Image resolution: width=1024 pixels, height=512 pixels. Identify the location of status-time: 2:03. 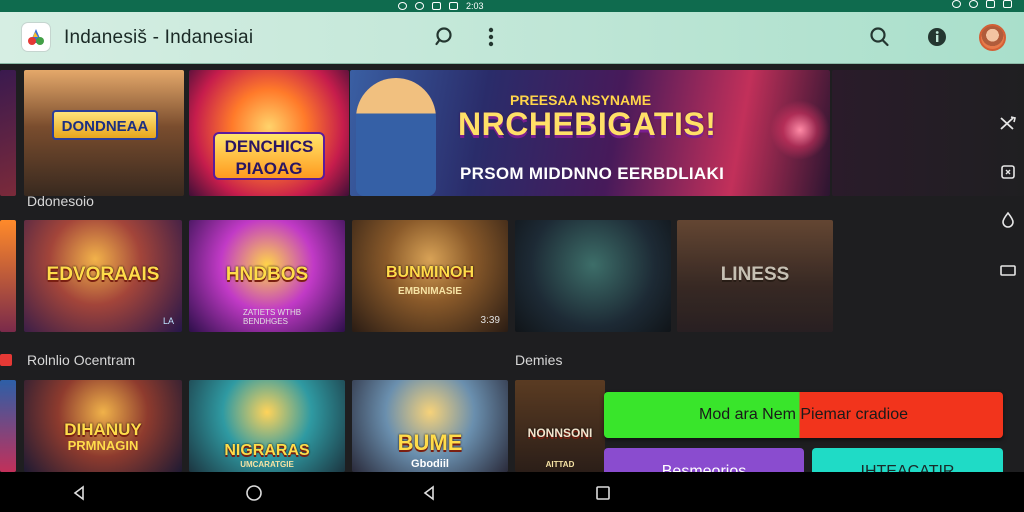
(475, 6).